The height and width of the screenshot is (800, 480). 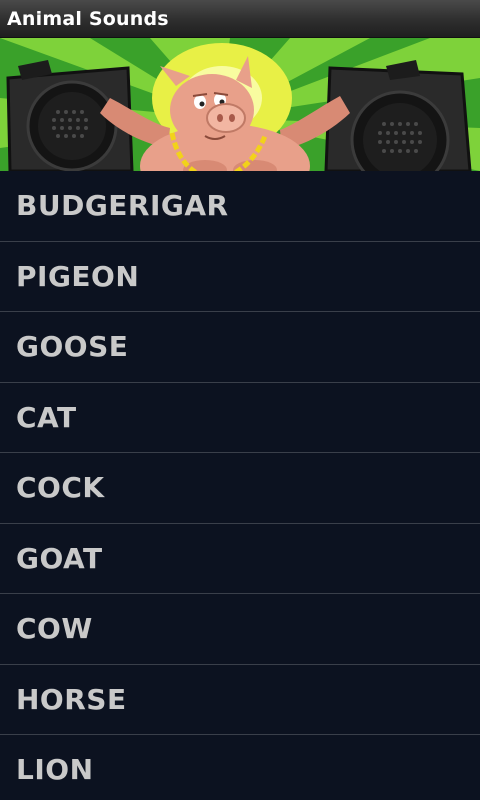 I want to click on list-item-goose: GOOSE, so click(x=240, y=347).